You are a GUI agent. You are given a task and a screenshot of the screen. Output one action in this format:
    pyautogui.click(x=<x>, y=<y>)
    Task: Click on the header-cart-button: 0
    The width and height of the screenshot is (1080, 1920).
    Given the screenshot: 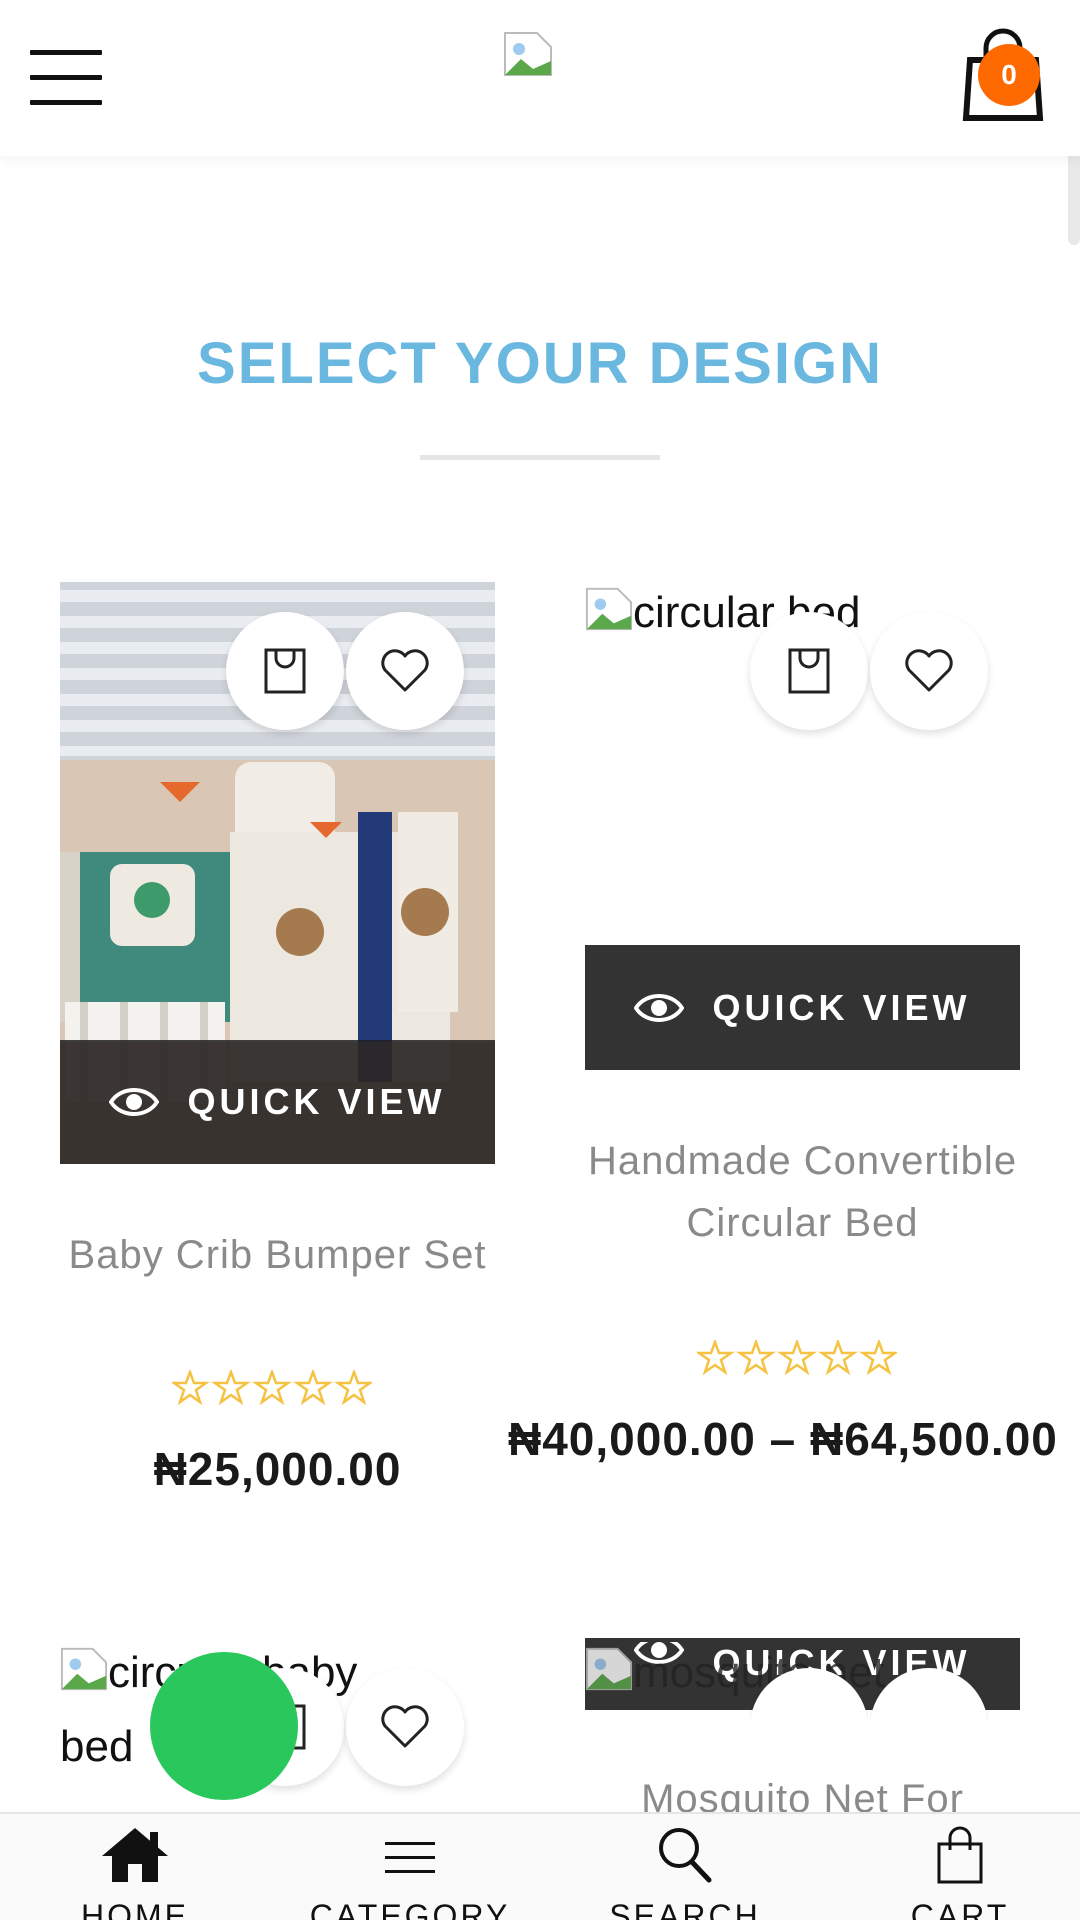 What is the action you would take?
    pyautogui.click(x=1003, y=74)
    